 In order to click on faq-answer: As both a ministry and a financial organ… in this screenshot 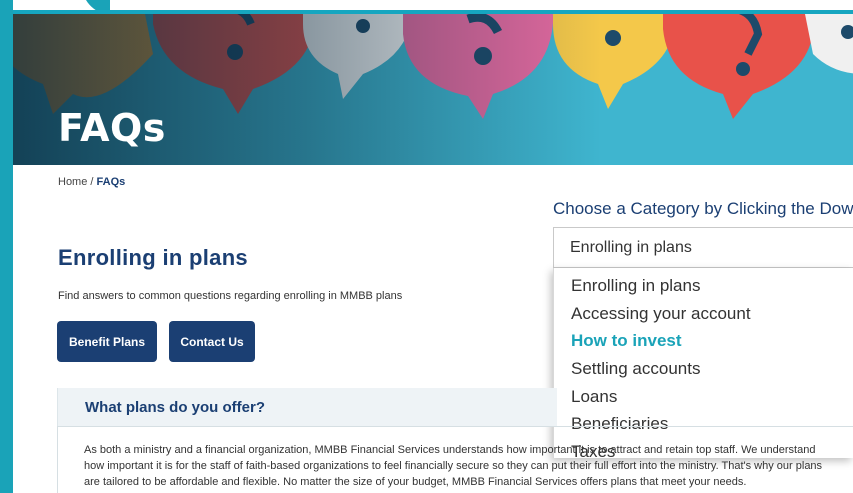, I will do `click(453, 466)`.